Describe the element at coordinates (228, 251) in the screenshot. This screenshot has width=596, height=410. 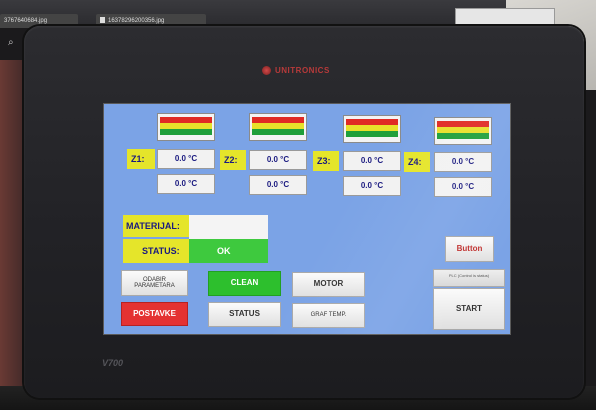
I see `status-ok-field: OK` at that location.